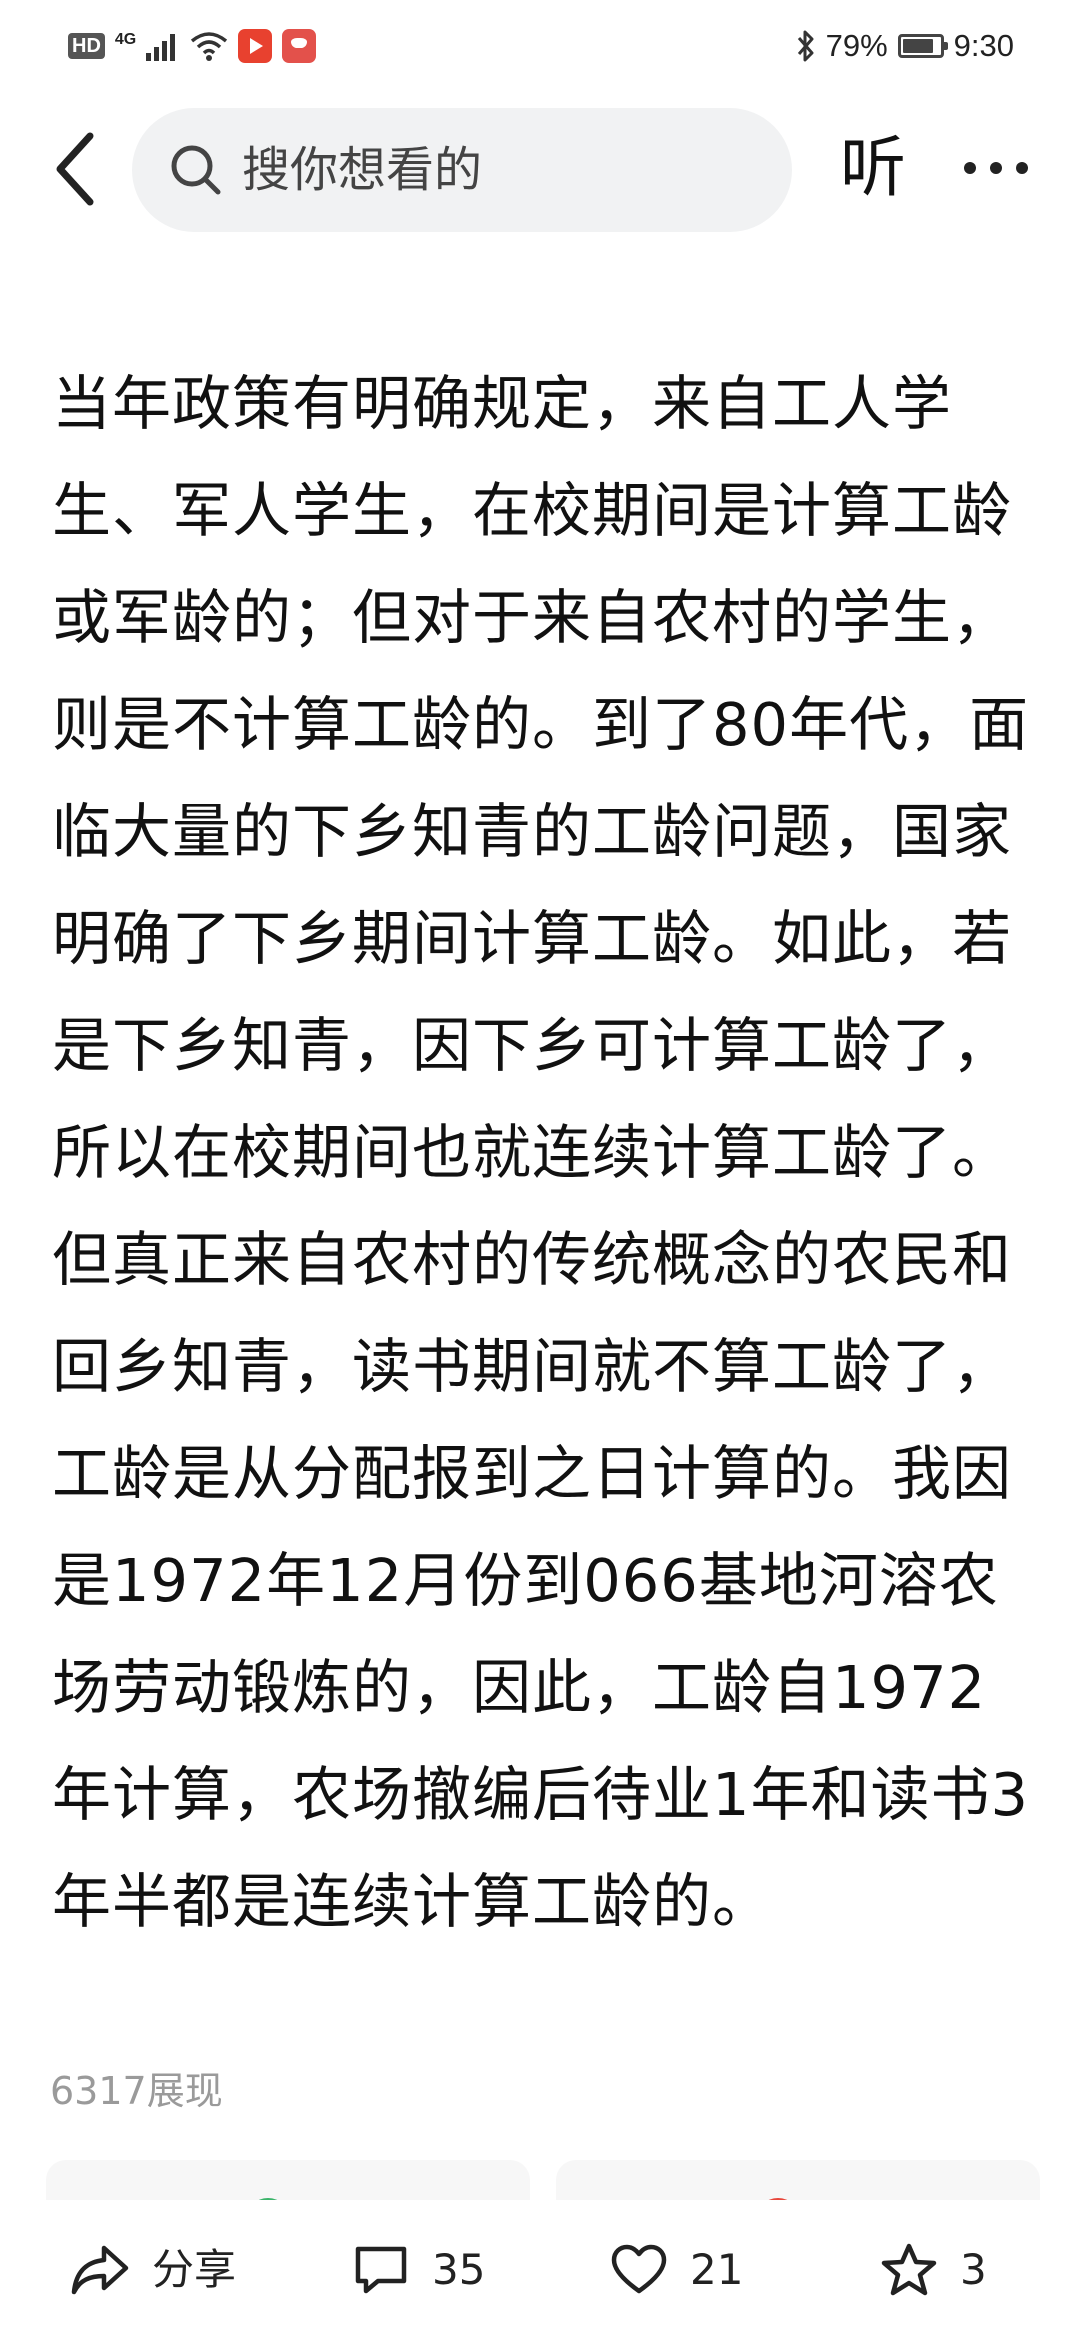 This screenshot has height=2340, width=1080. I want to click on status-bar-right: 79% 9:30, so click(905, 46).